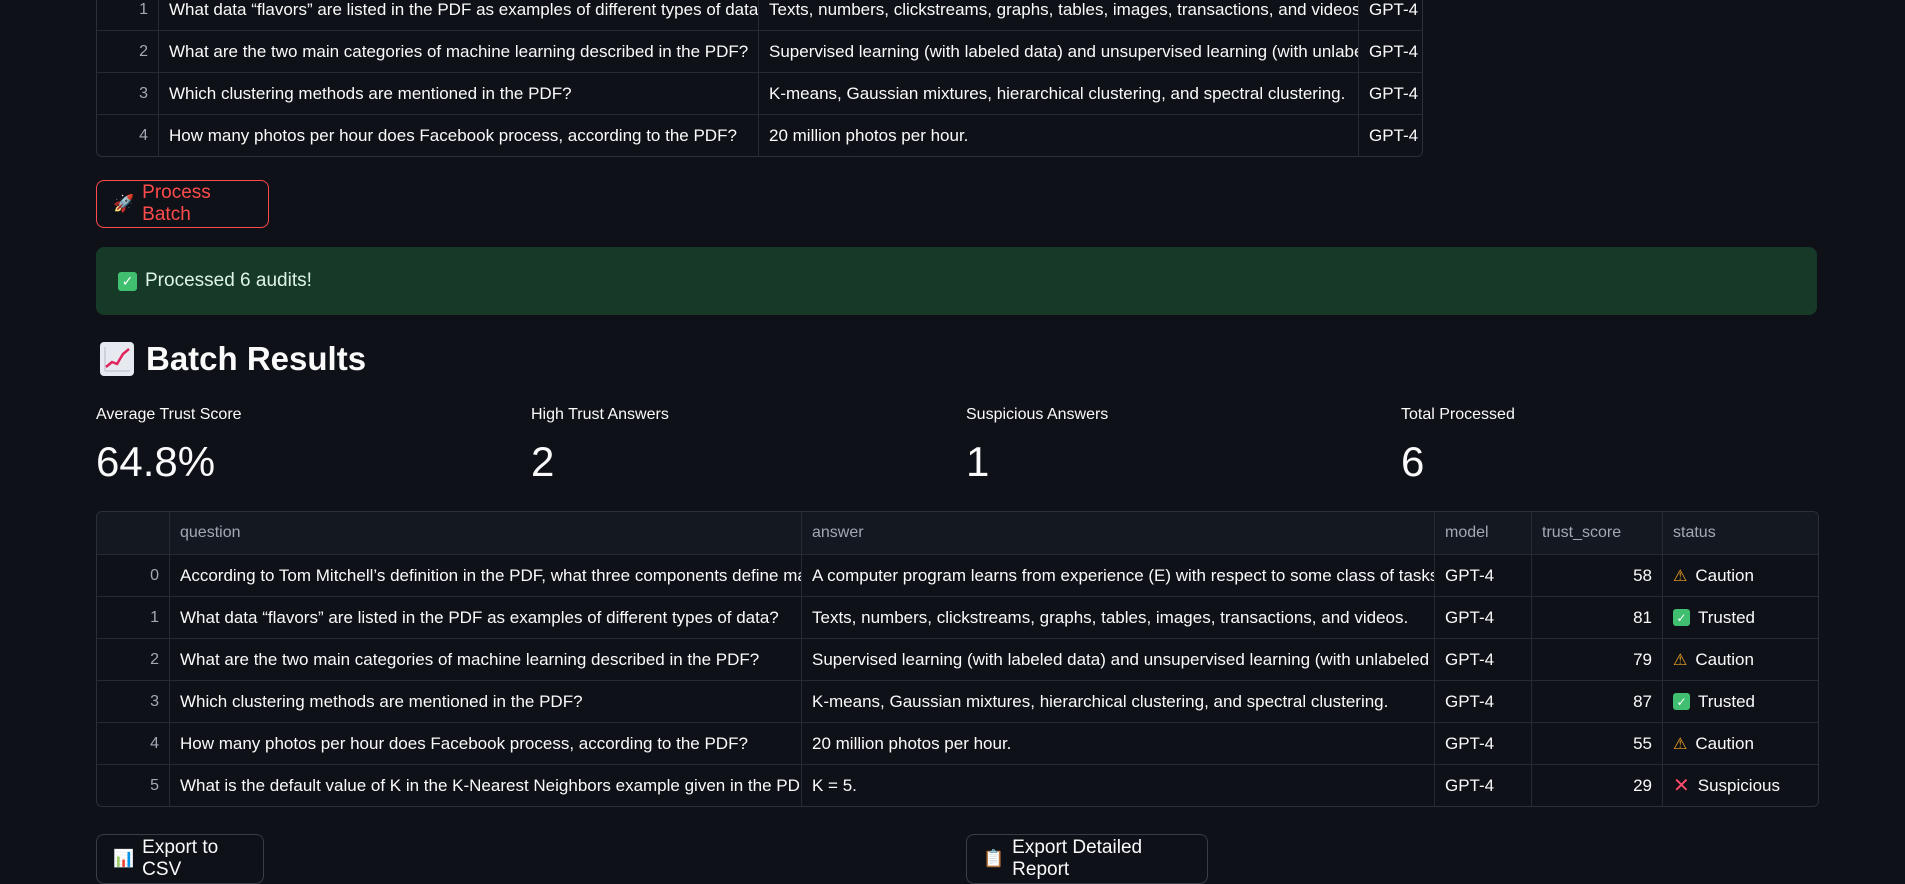  What do you see at coordinates (169, 446) in the screenshot?
I see `metric-average-trust-score: Average Trust Score 64.8%` at bounding box center [169, 446].